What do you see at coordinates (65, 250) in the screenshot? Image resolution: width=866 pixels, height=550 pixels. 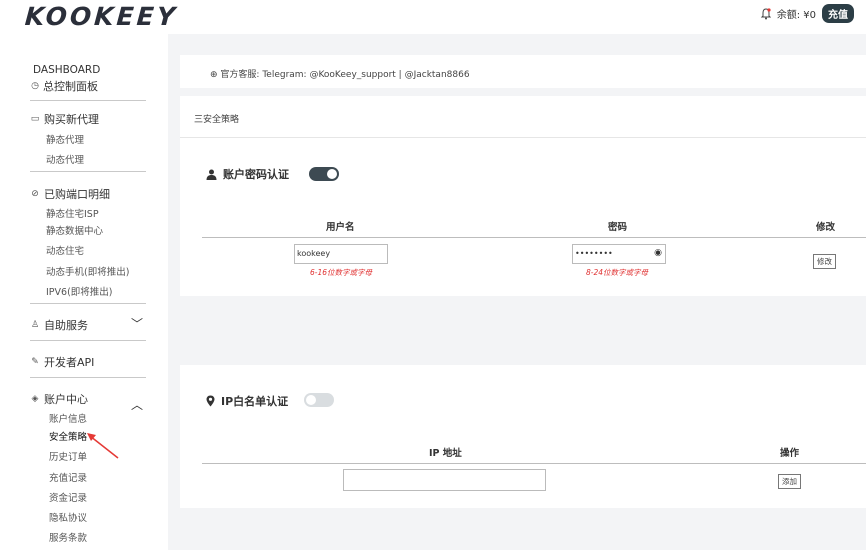 I see `sidebar-item-dynamic-residential: 动态住宅` at bounding box center [65, 250].